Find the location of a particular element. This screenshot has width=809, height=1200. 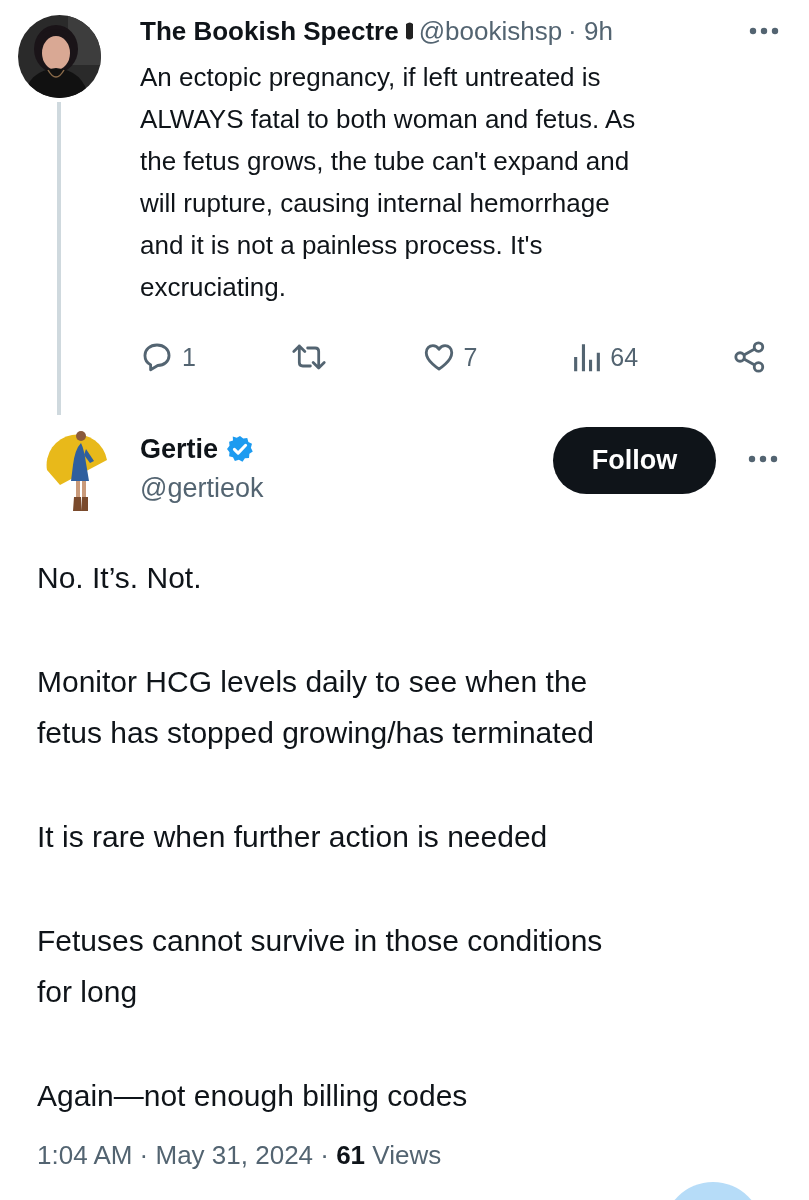

post-meta: 1:04 AM · May 31, 2024 · 61 Views is located at coordinates (239, 1155).